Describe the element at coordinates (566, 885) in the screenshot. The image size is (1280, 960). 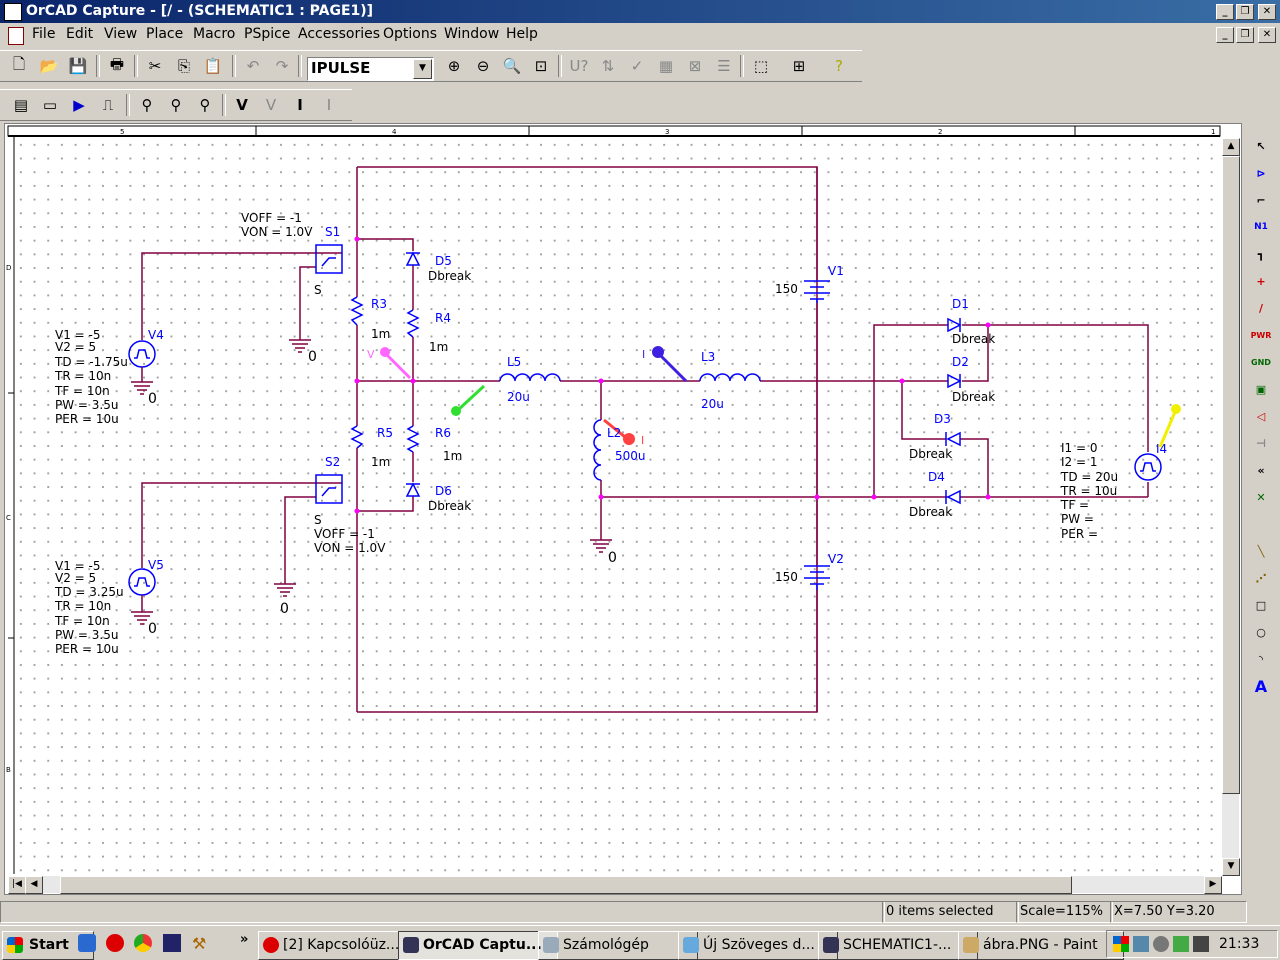
I see `horizontal-scroll-thumb` at that location.